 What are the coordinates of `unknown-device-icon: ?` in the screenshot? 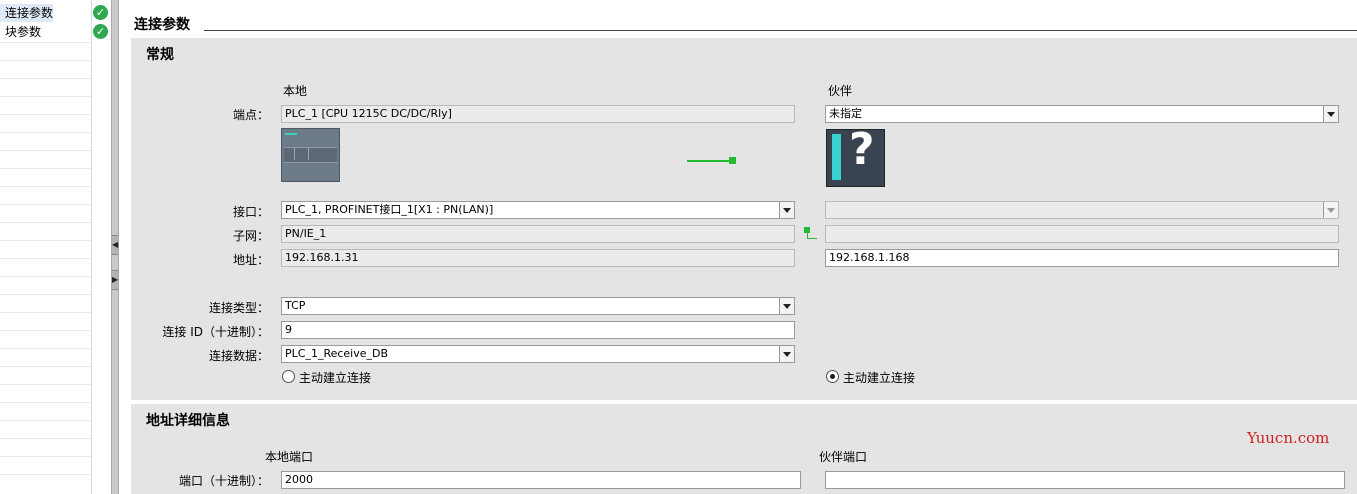 It's located at (855, 155).